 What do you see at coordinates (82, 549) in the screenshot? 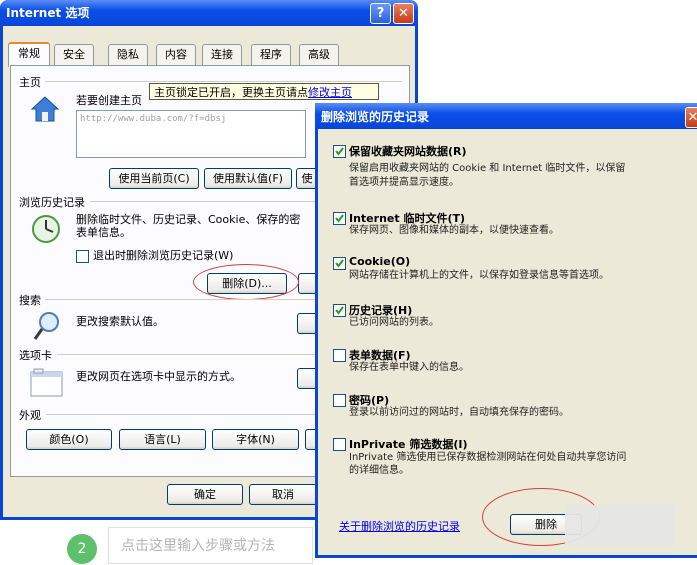
I see `step-number-badge: 2` at bounding box center [82, 549].